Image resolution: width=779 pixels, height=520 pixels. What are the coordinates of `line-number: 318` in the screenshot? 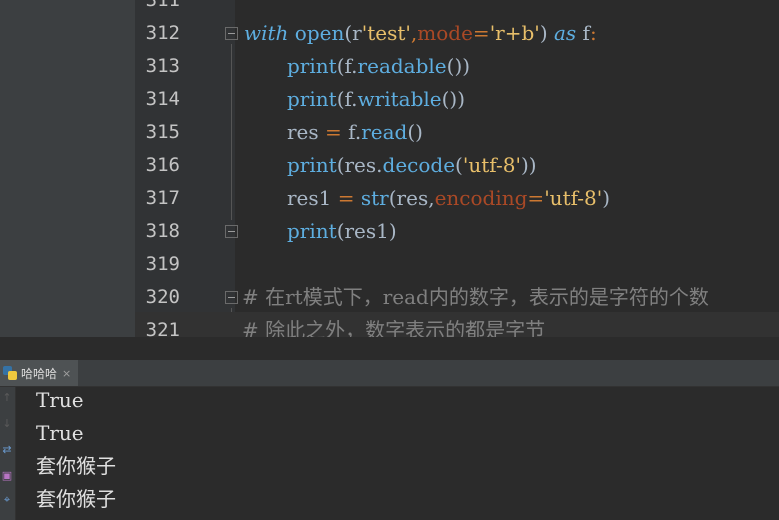 It's located at (162, 231).